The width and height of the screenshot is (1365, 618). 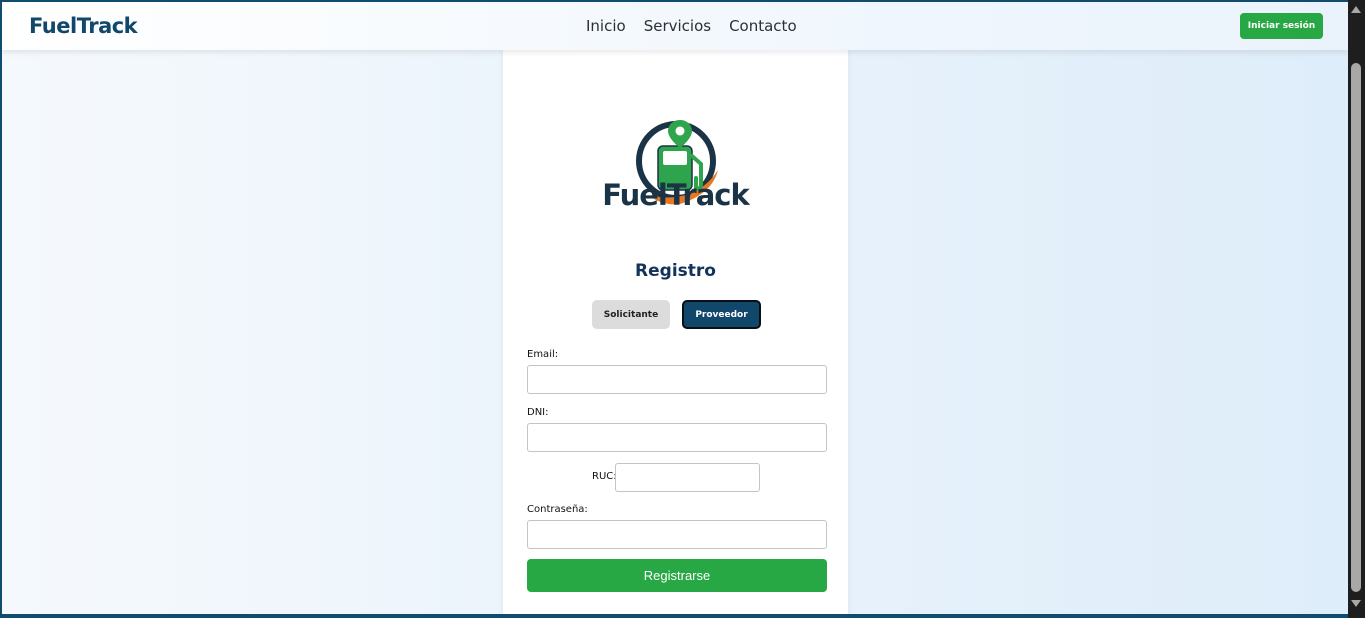 What do you see at coordinates (677, 379) in the screenshot?
I see `email-field` at bounding box center [677, 379].